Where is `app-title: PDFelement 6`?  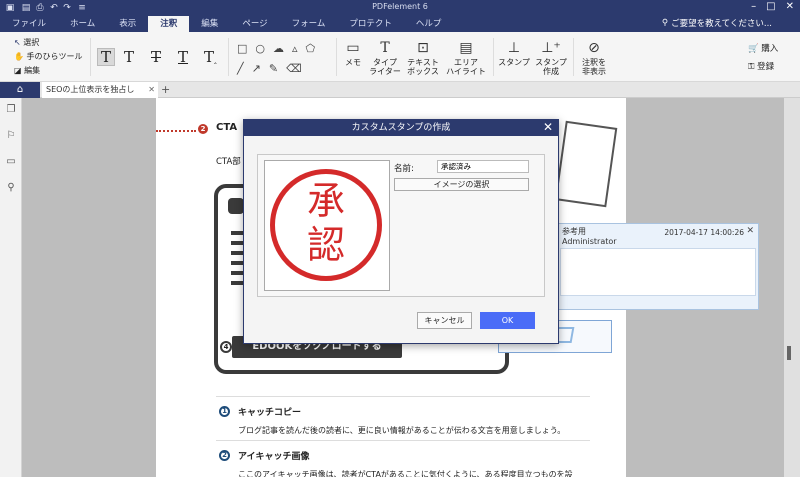
app-title: PDFelement 6 is located at coordinates (400, 6).